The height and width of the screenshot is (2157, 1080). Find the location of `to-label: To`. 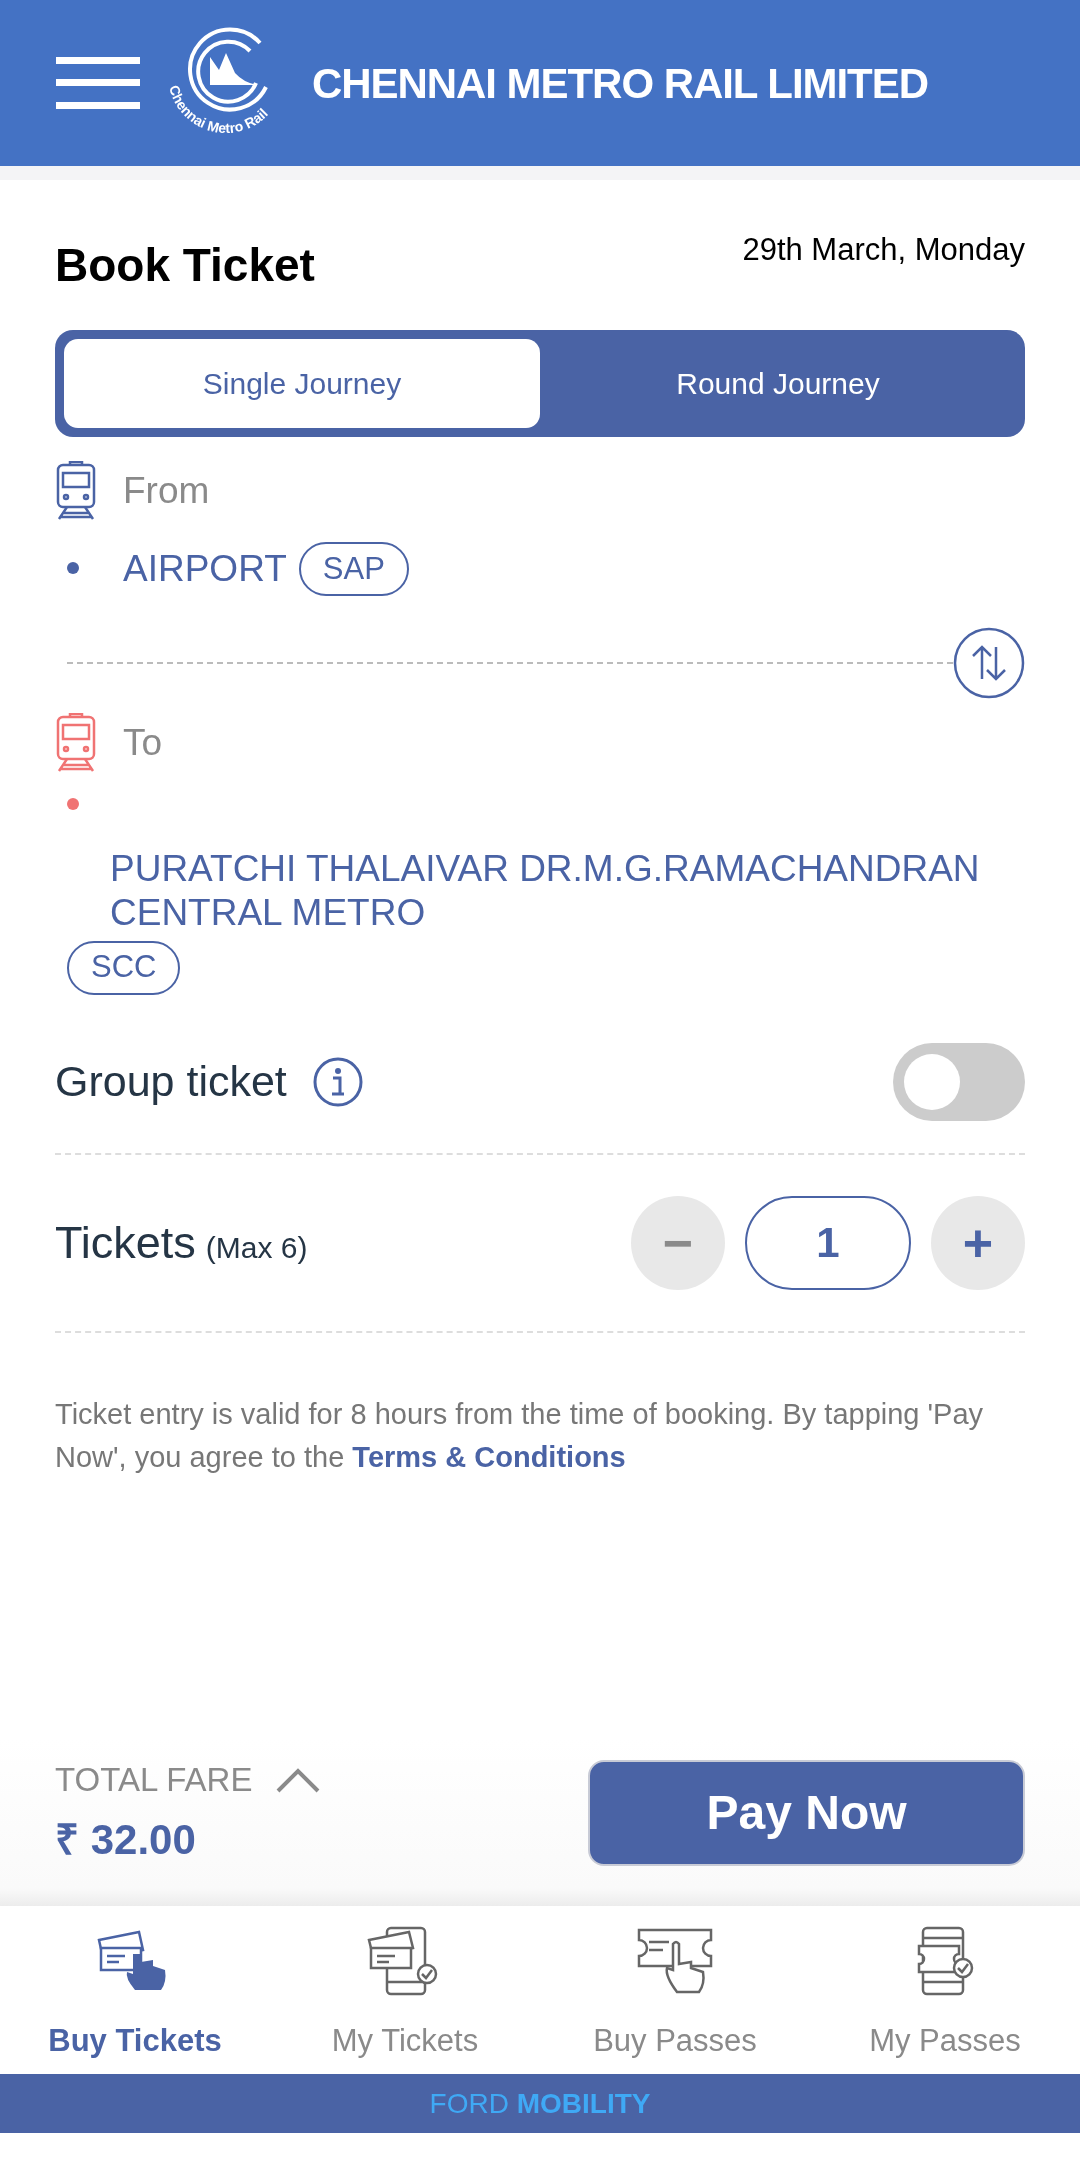

to-label: To is located at coordinates (143, 742).